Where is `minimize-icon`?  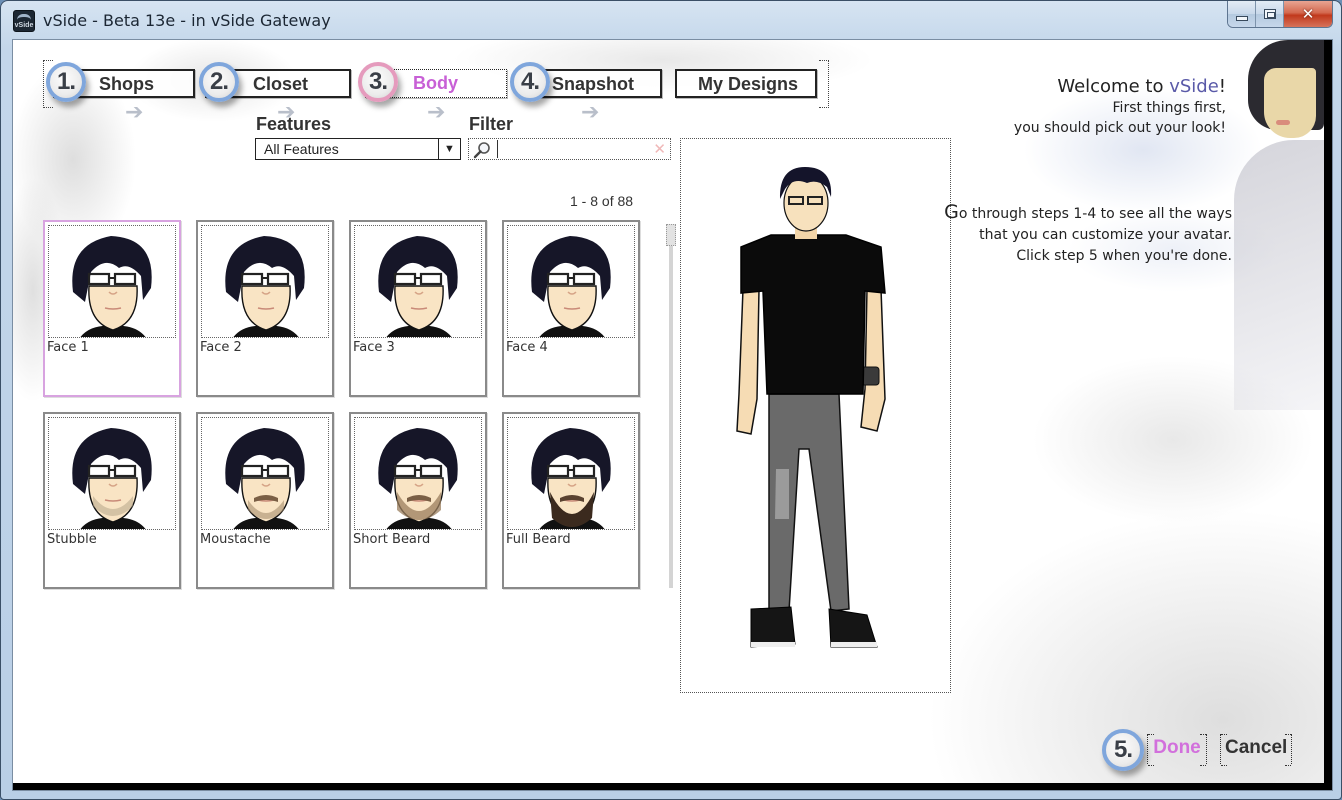
minimize-icon is located at coordinates (1241, 18).